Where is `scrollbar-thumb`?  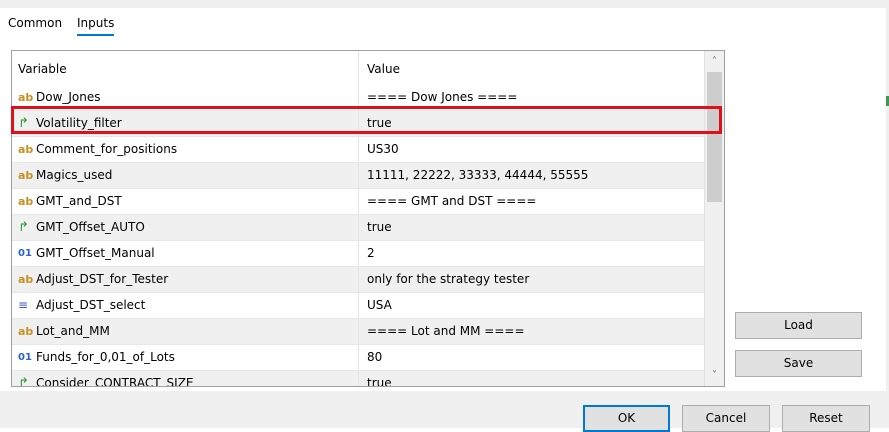 scrollbar-thumb is located at coordinates (714, 137).